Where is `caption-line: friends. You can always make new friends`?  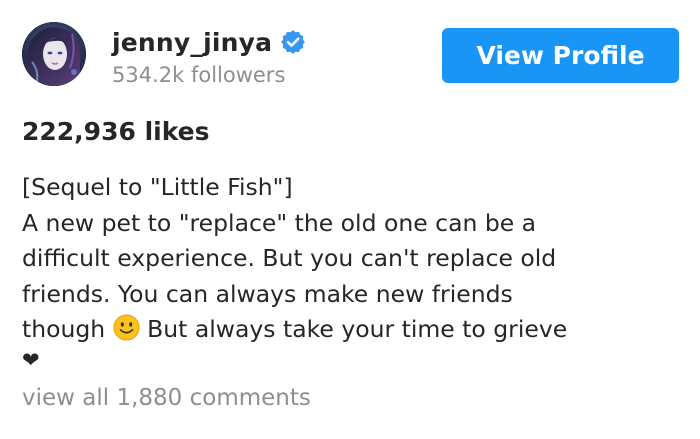 caption-line: friends. You can always make new friends is located at coordinates (267, 293).